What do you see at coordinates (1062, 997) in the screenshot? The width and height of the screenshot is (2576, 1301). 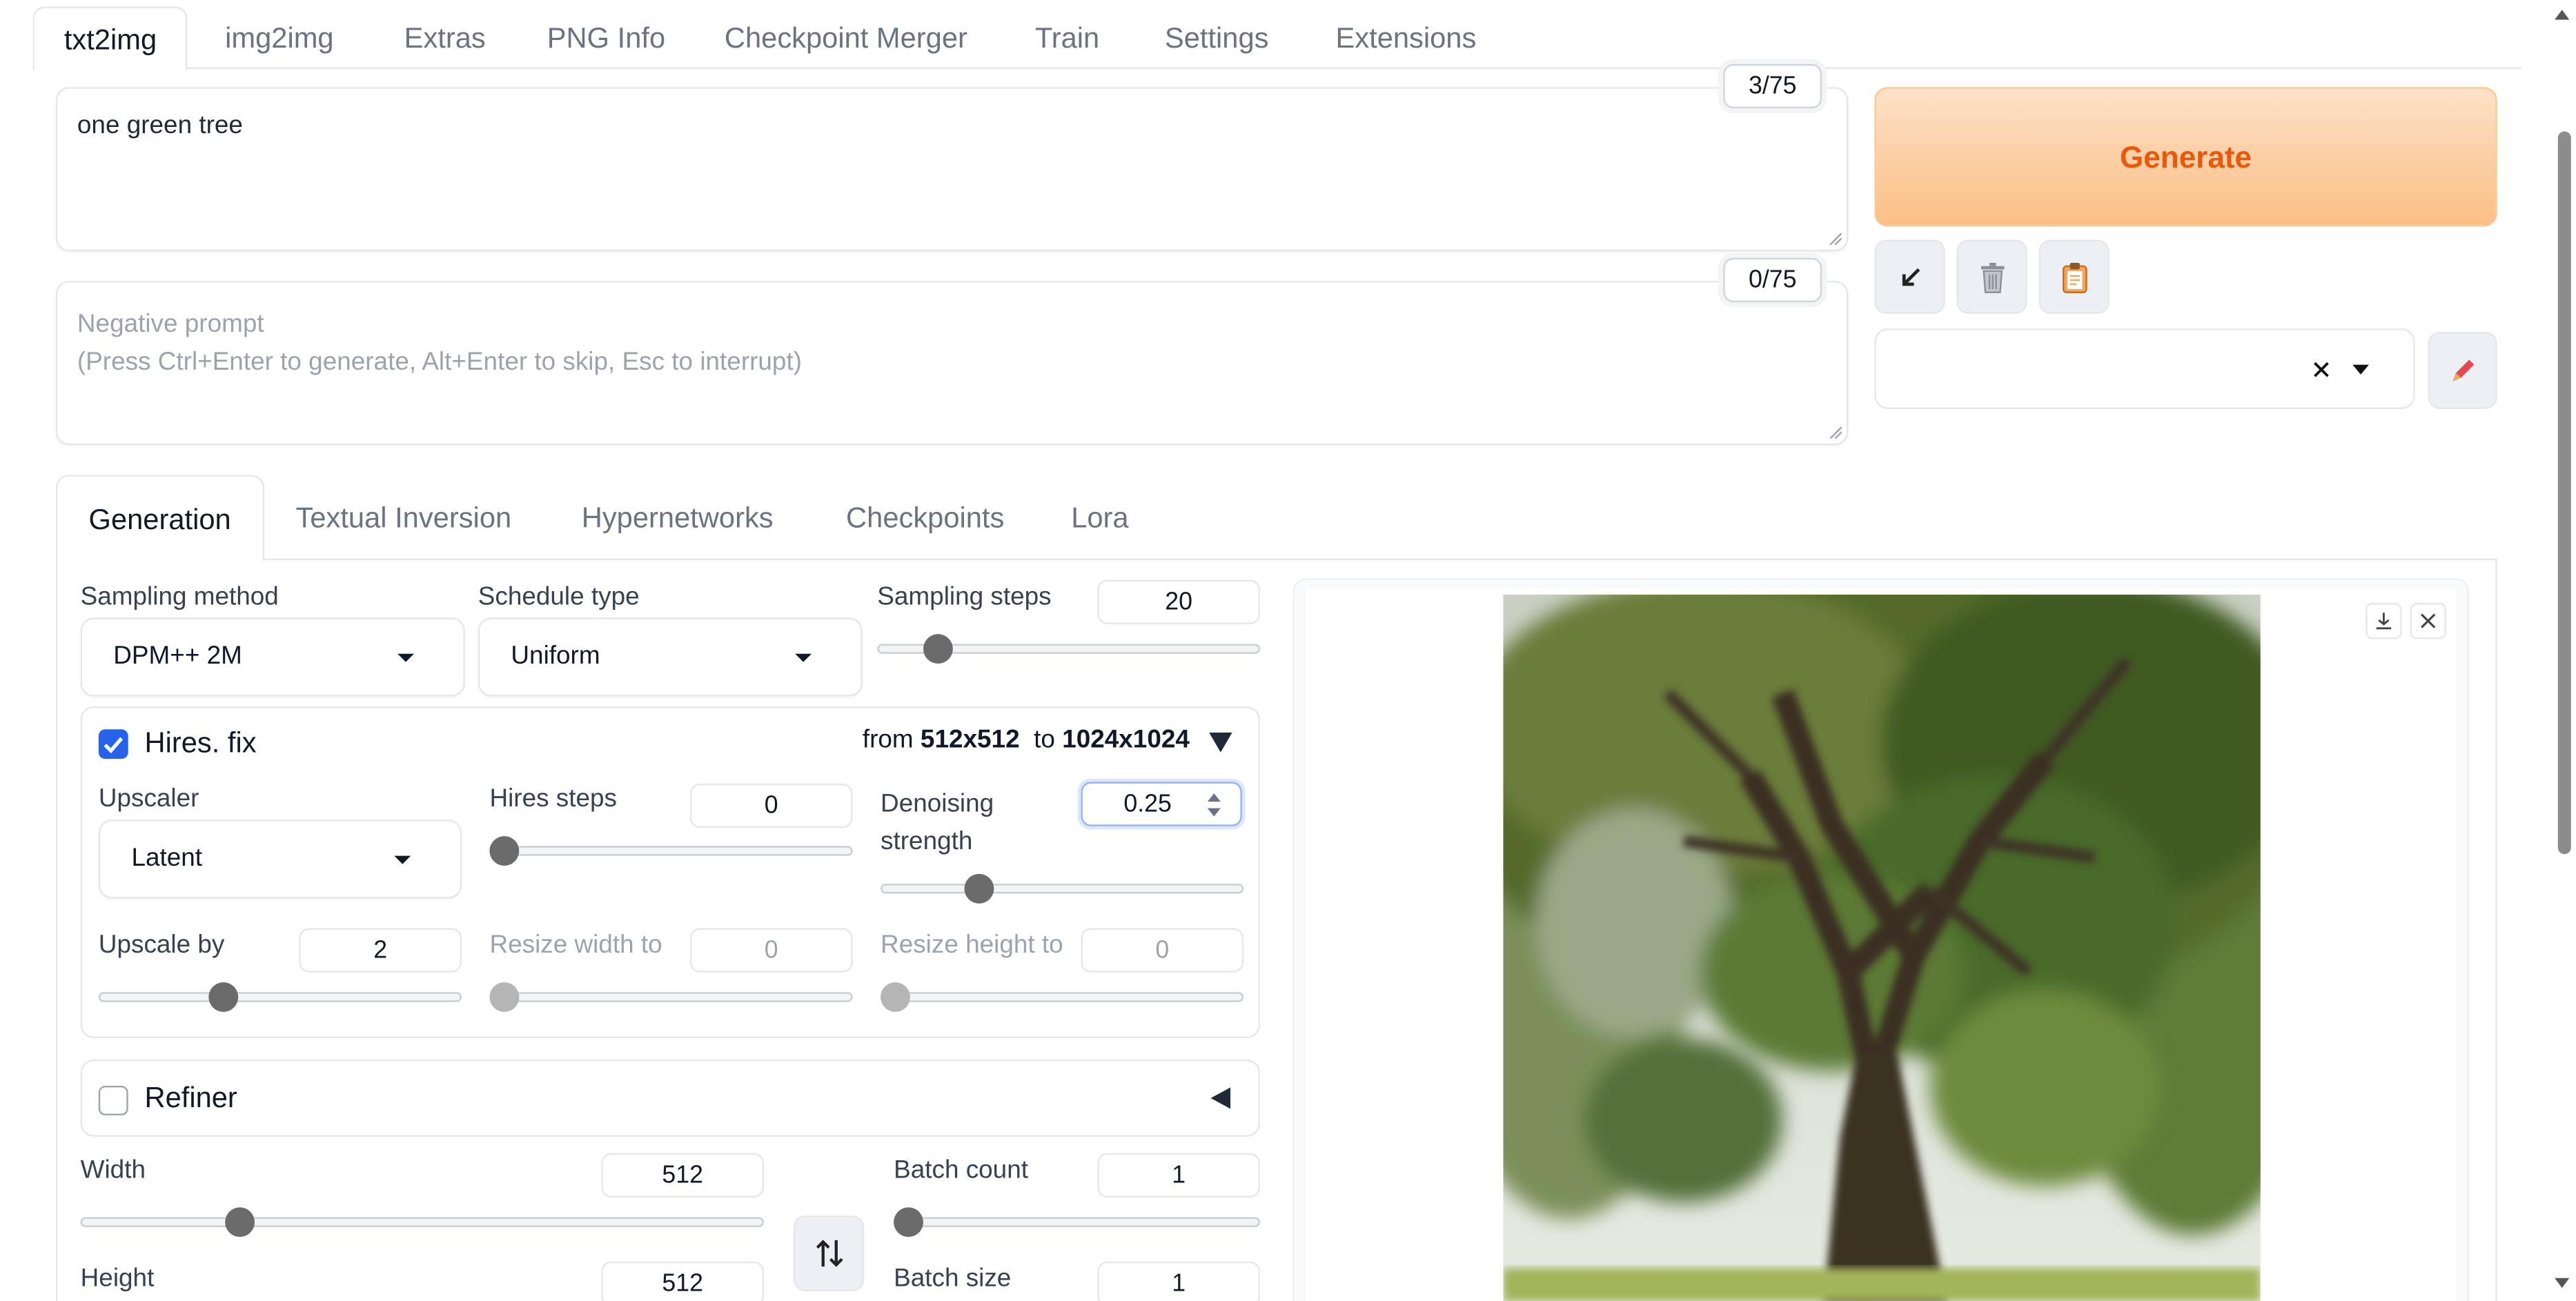 I see `resize-height-slider` at bounding box center [1062, 997].